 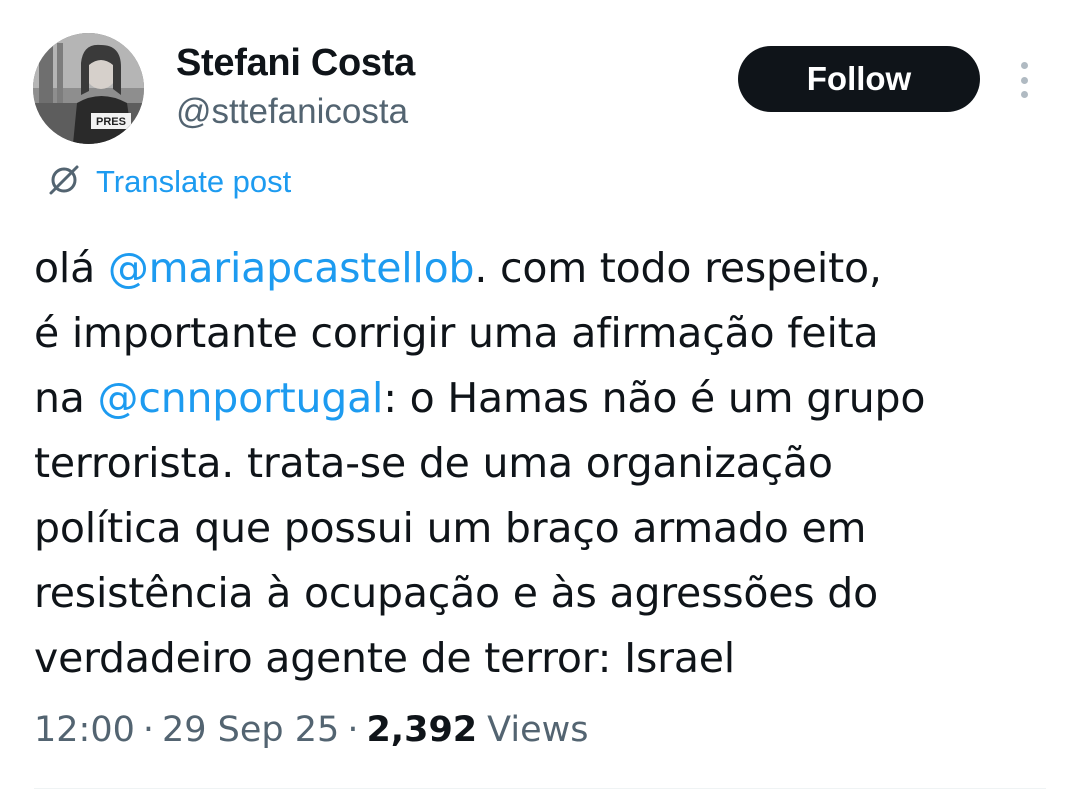 I want to click on tweet-text-segment: verdadeiro agente de terror: Israel, so click(x=384, y=658).